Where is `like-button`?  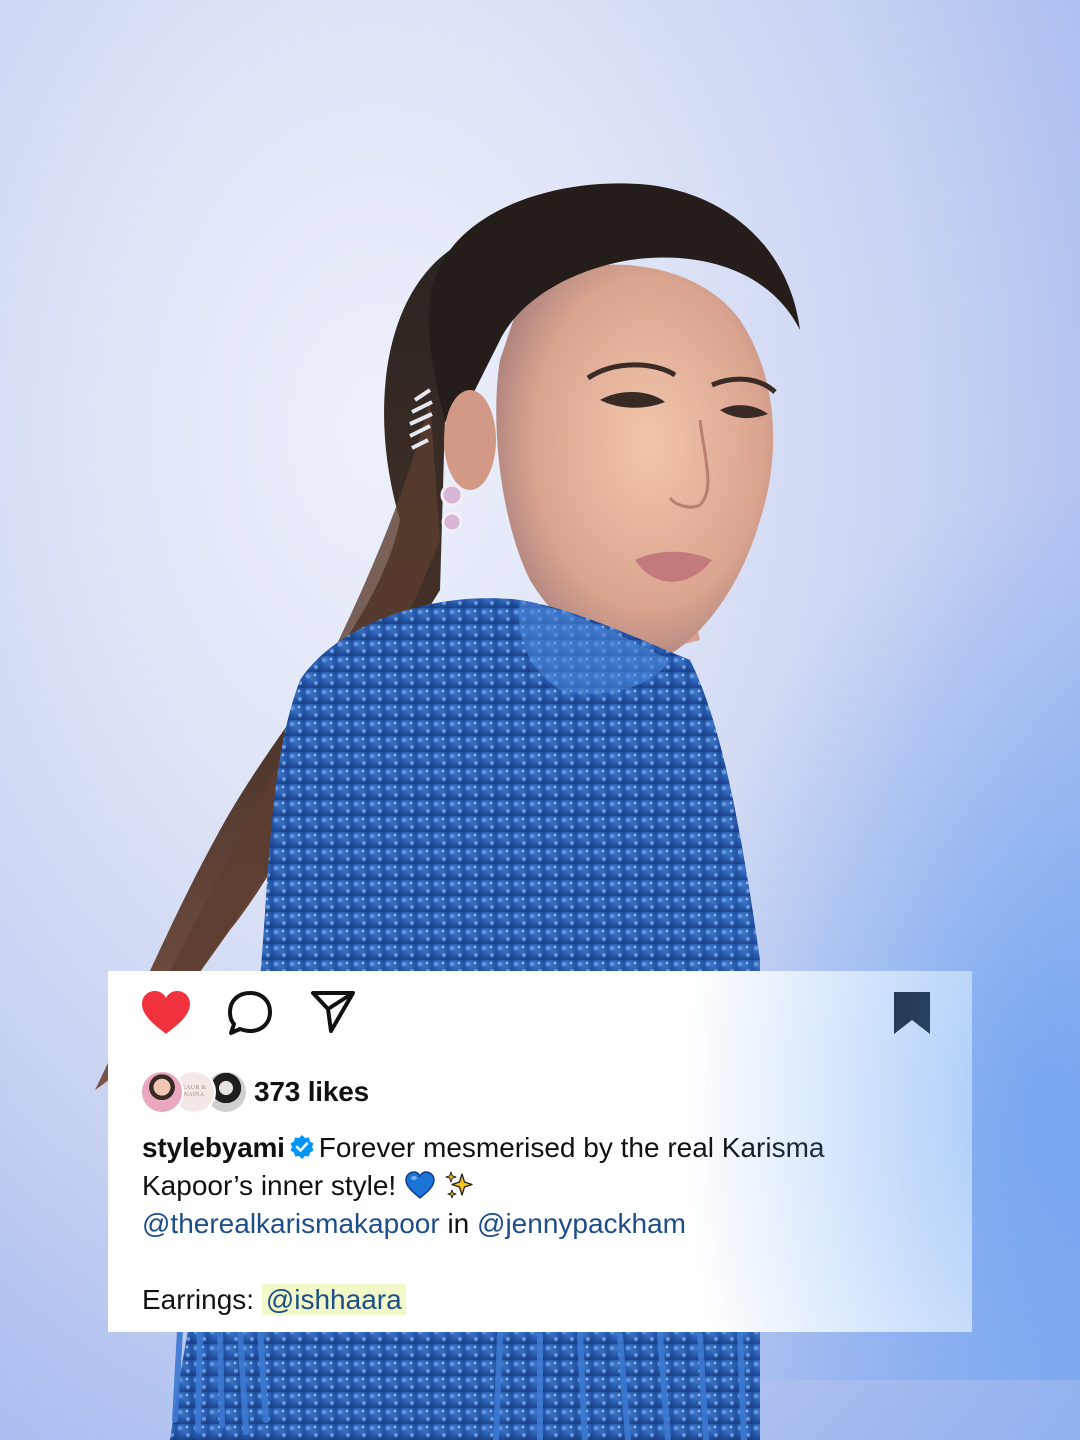 like-button is located at coordinates (166, 1013).